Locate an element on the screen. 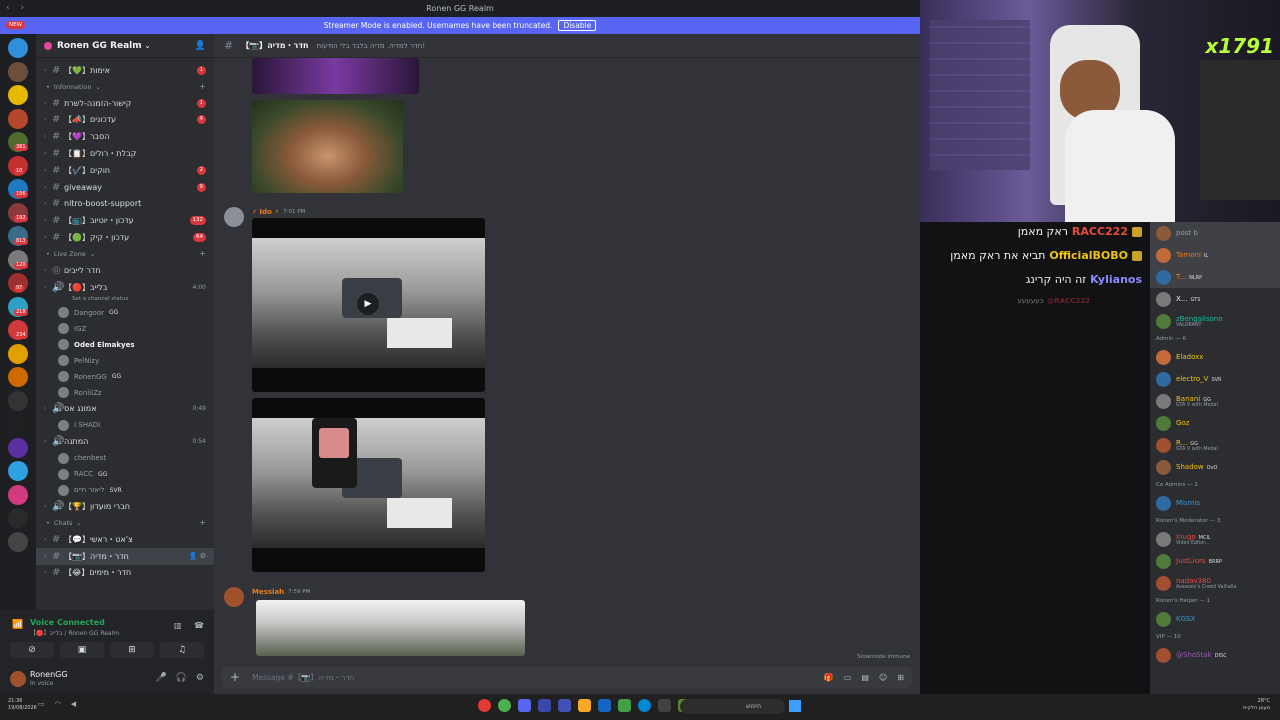 The height and width of the screenshot is (720, 1280). category-header: • Chats ⌄ + is located at coordinates (125, 523).